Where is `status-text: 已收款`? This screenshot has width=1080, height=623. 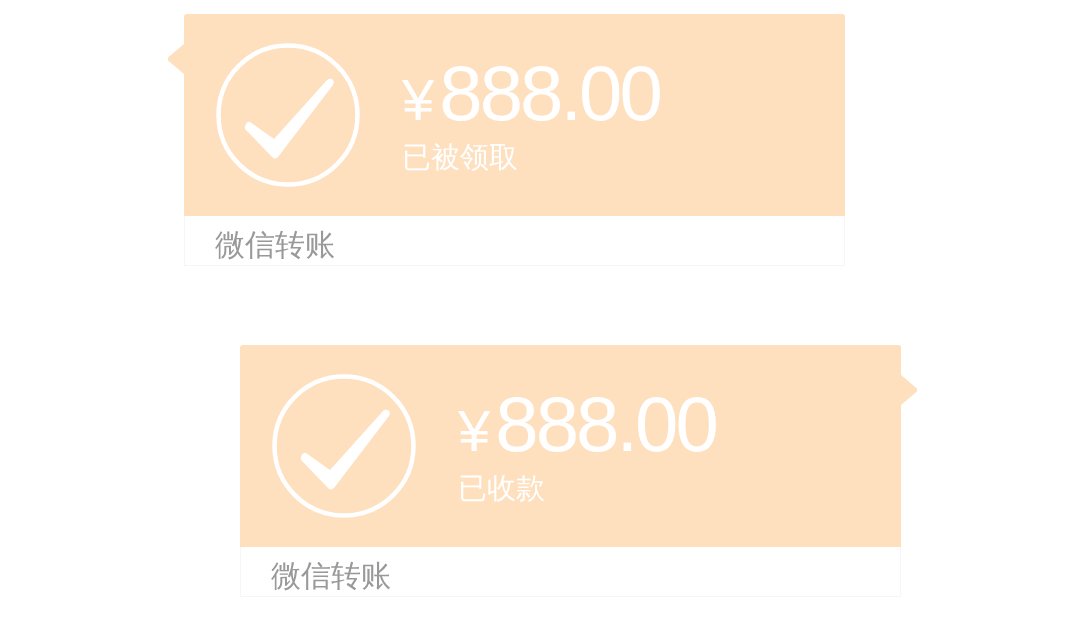 status-text: 已收款 is located at coordinates (502, 488).